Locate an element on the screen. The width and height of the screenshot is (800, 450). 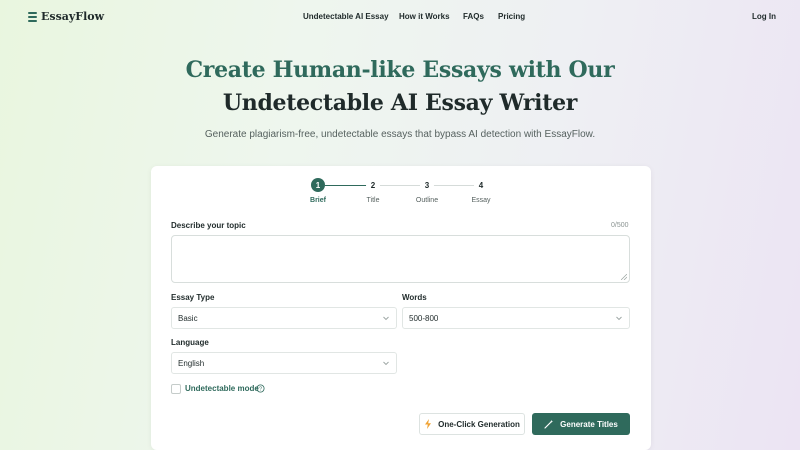
lightning-icon is located at coordinates (428, 424).